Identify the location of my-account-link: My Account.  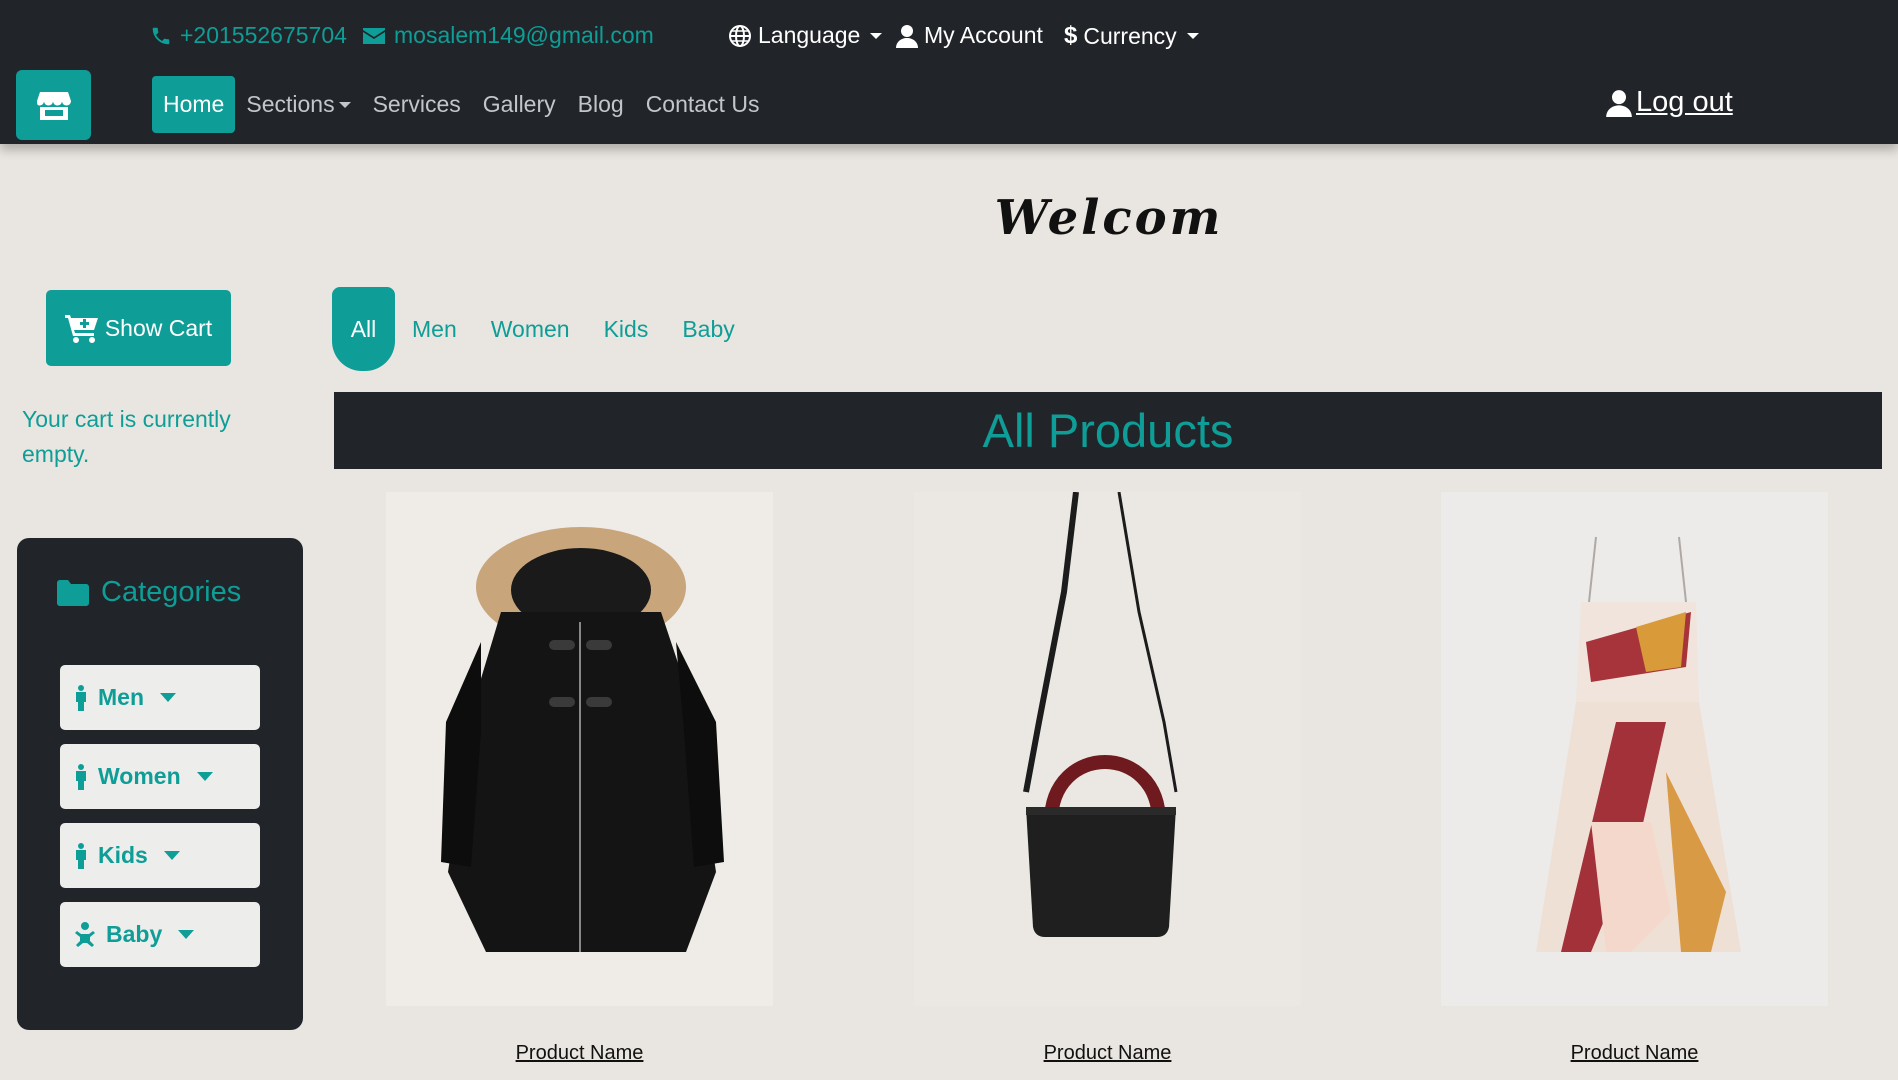
(969, 35).